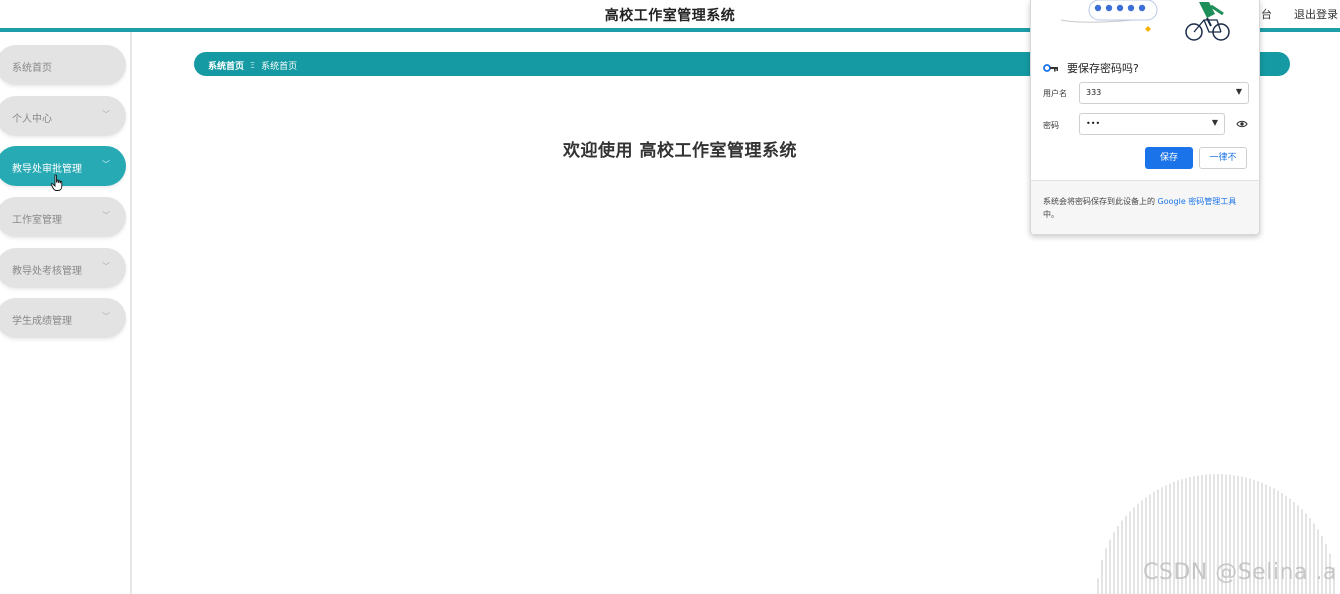 The image size is (1340, 594). What do you see at coordinates (32, 68) in the screenshot?
I see `sidebar-item-label: 系统首页` at bounding box center [32, 68].